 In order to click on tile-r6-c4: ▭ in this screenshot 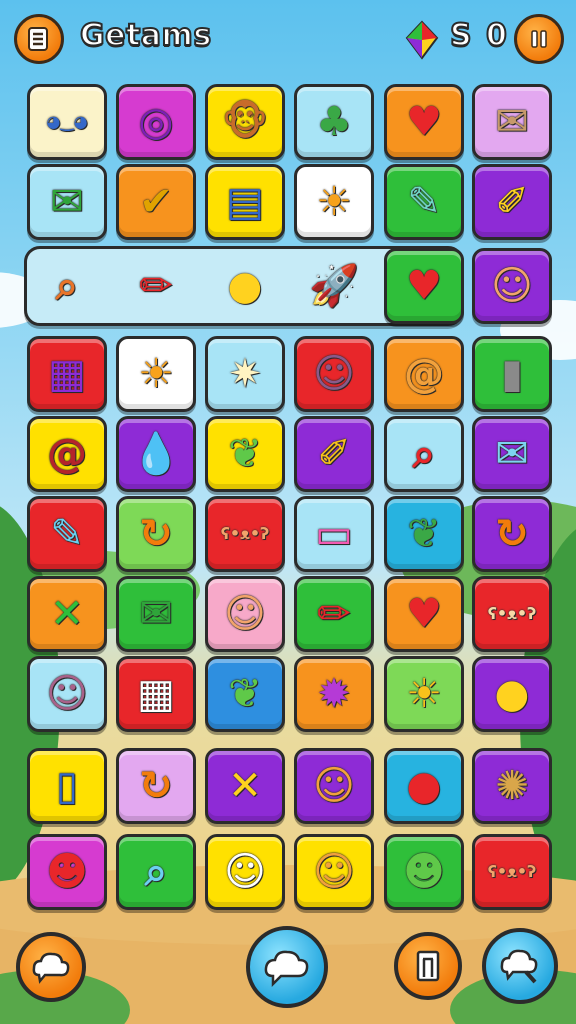, I will do `click(334, 534)`.